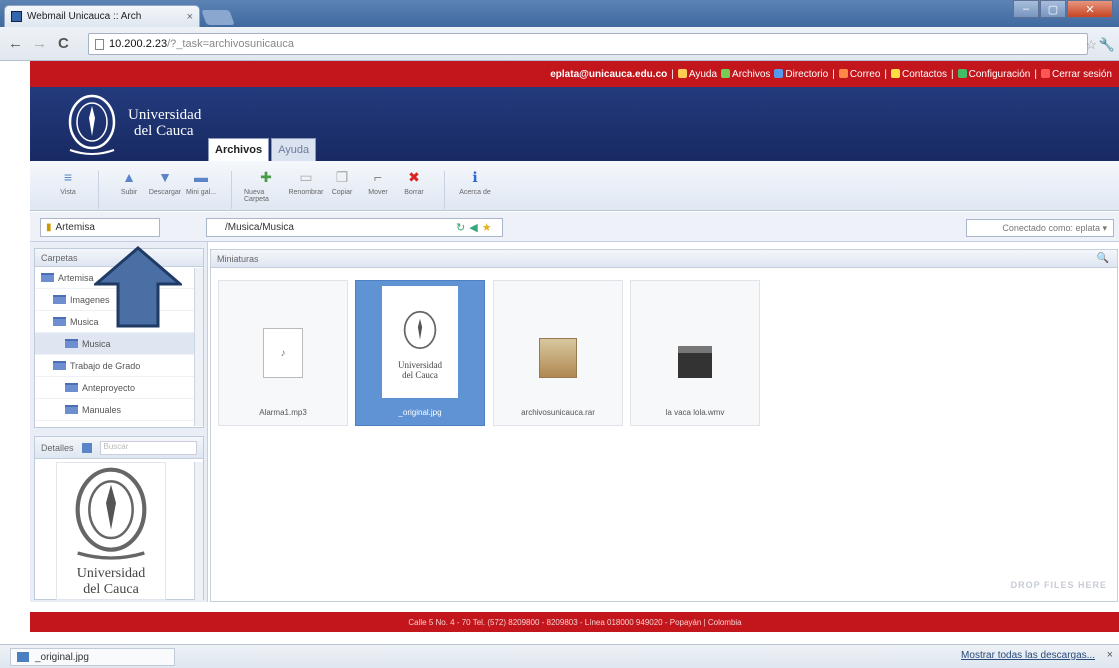  I want to click on delete-button: ✖ Borrar, so click(414, 182).